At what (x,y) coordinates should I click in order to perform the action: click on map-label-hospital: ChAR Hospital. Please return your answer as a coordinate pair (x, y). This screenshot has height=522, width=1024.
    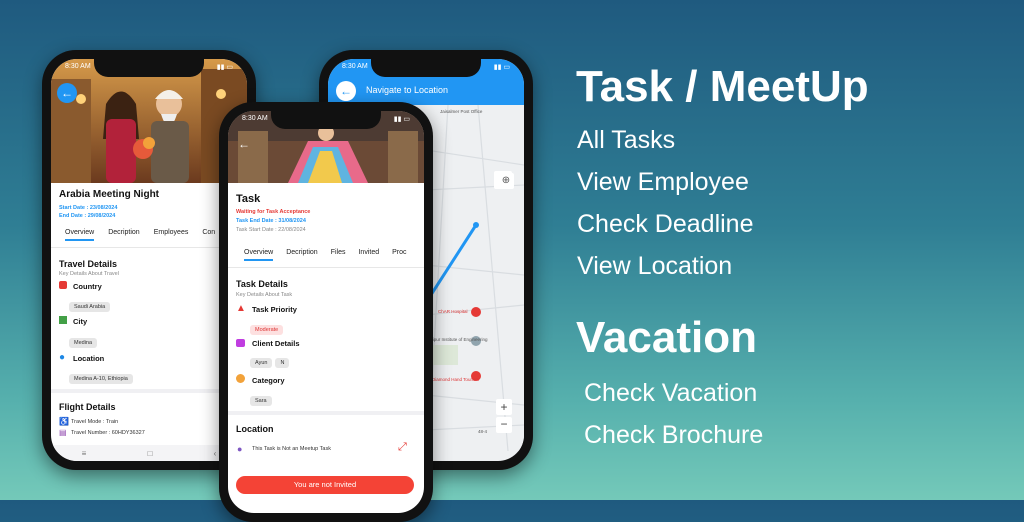
    Looking at the image, I should click on (453, 311).